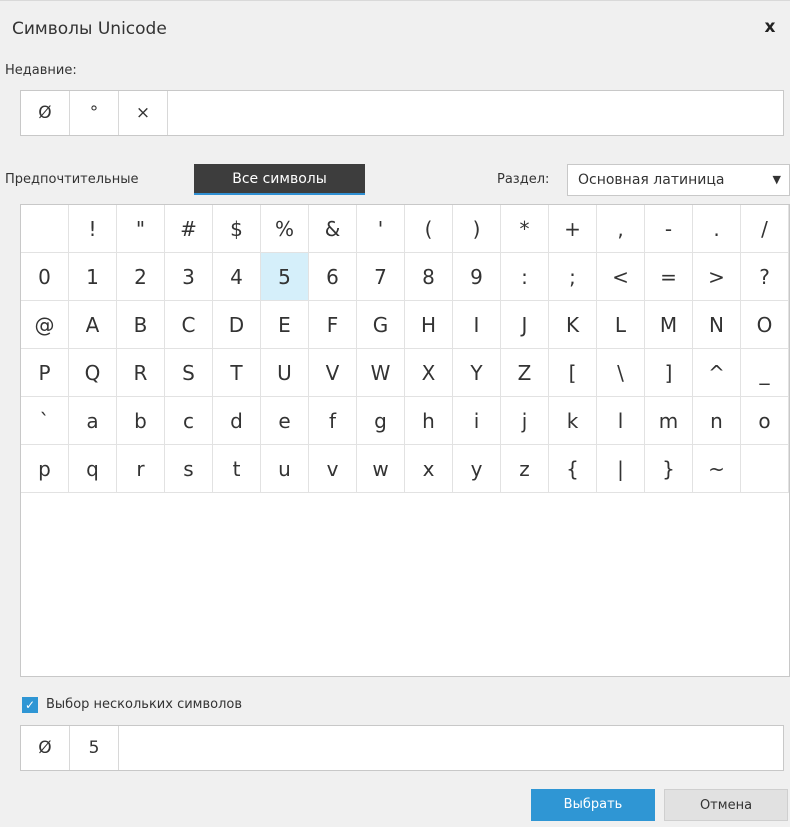 This screenshot has width=790, height=827. I want to click on symbol-cell: [, so click(573, 373).